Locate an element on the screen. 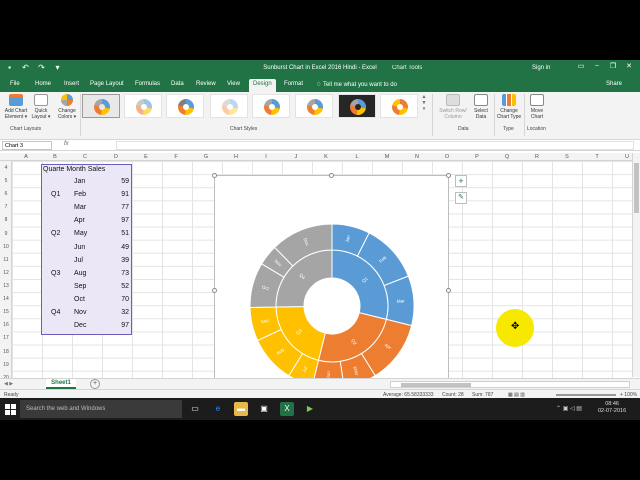 The width and height of the screenshot is (640, 480). switch-row-column-button: Switch Row/ Column is located at coordinates (453, 107).